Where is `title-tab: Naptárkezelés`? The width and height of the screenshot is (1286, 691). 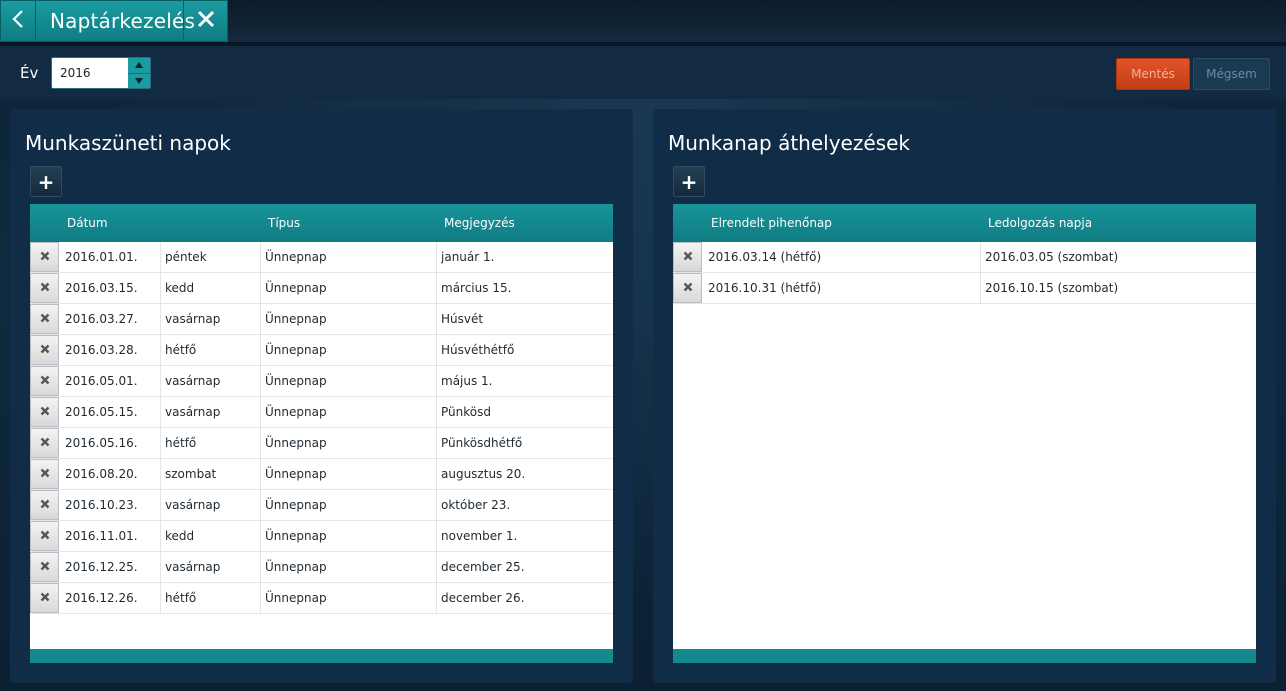
title-tab: Naptárkezelés is located at coordinates (114, 21).